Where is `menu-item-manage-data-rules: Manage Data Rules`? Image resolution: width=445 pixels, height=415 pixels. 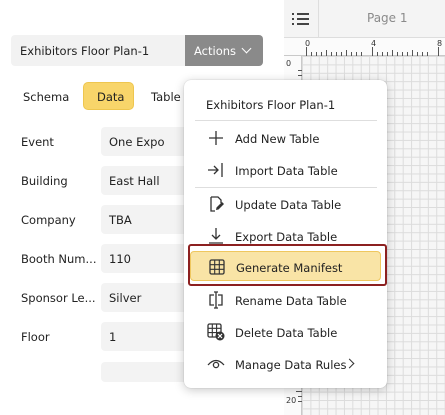 menu-item-manage-data-rules: Manage Data Rules is located at coordinates (285, 364).